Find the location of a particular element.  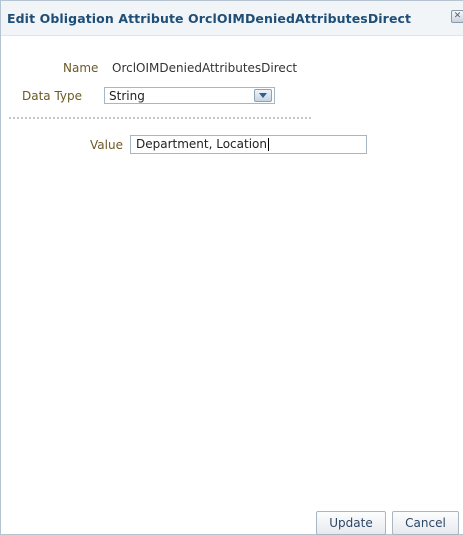

value-label: Value is located at coordinates (106, 145).